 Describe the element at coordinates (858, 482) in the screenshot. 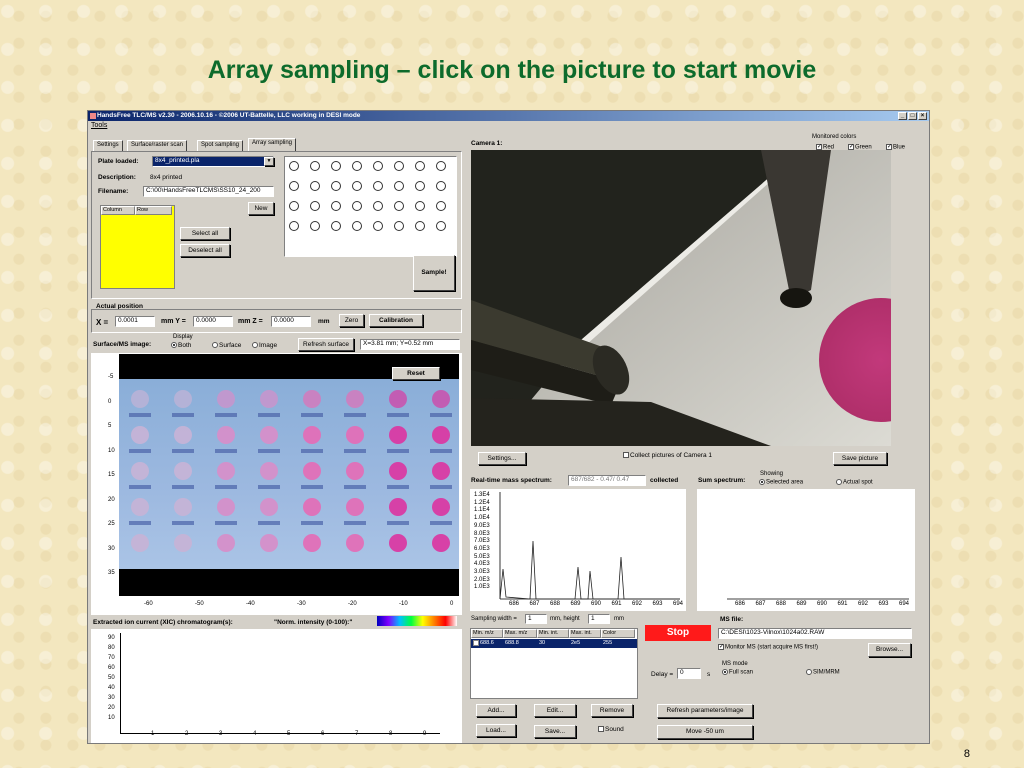

I see `actual-spot-text: Actual spot` at that location.